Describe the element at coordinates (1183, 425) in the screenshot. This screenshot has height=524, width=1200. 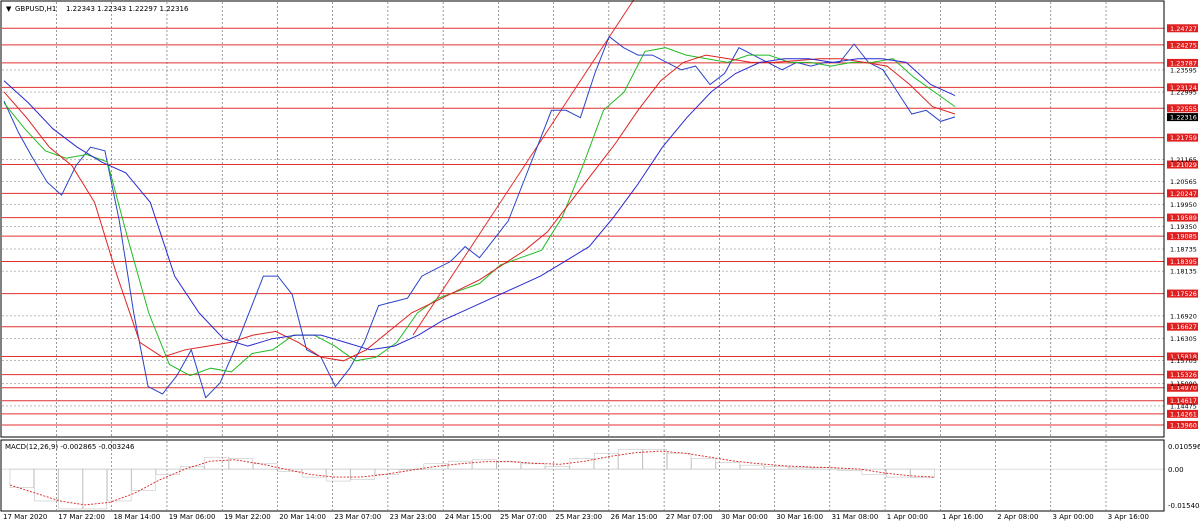
I see `level-label: 1.13960` at that location.